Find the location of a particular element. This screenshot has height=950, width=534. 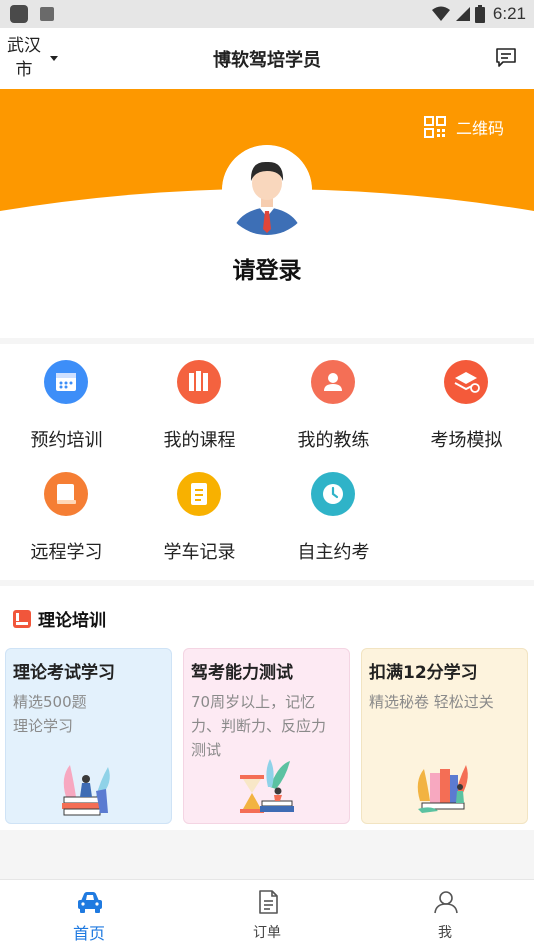

coach-icon is located at coordinates (333, 382).